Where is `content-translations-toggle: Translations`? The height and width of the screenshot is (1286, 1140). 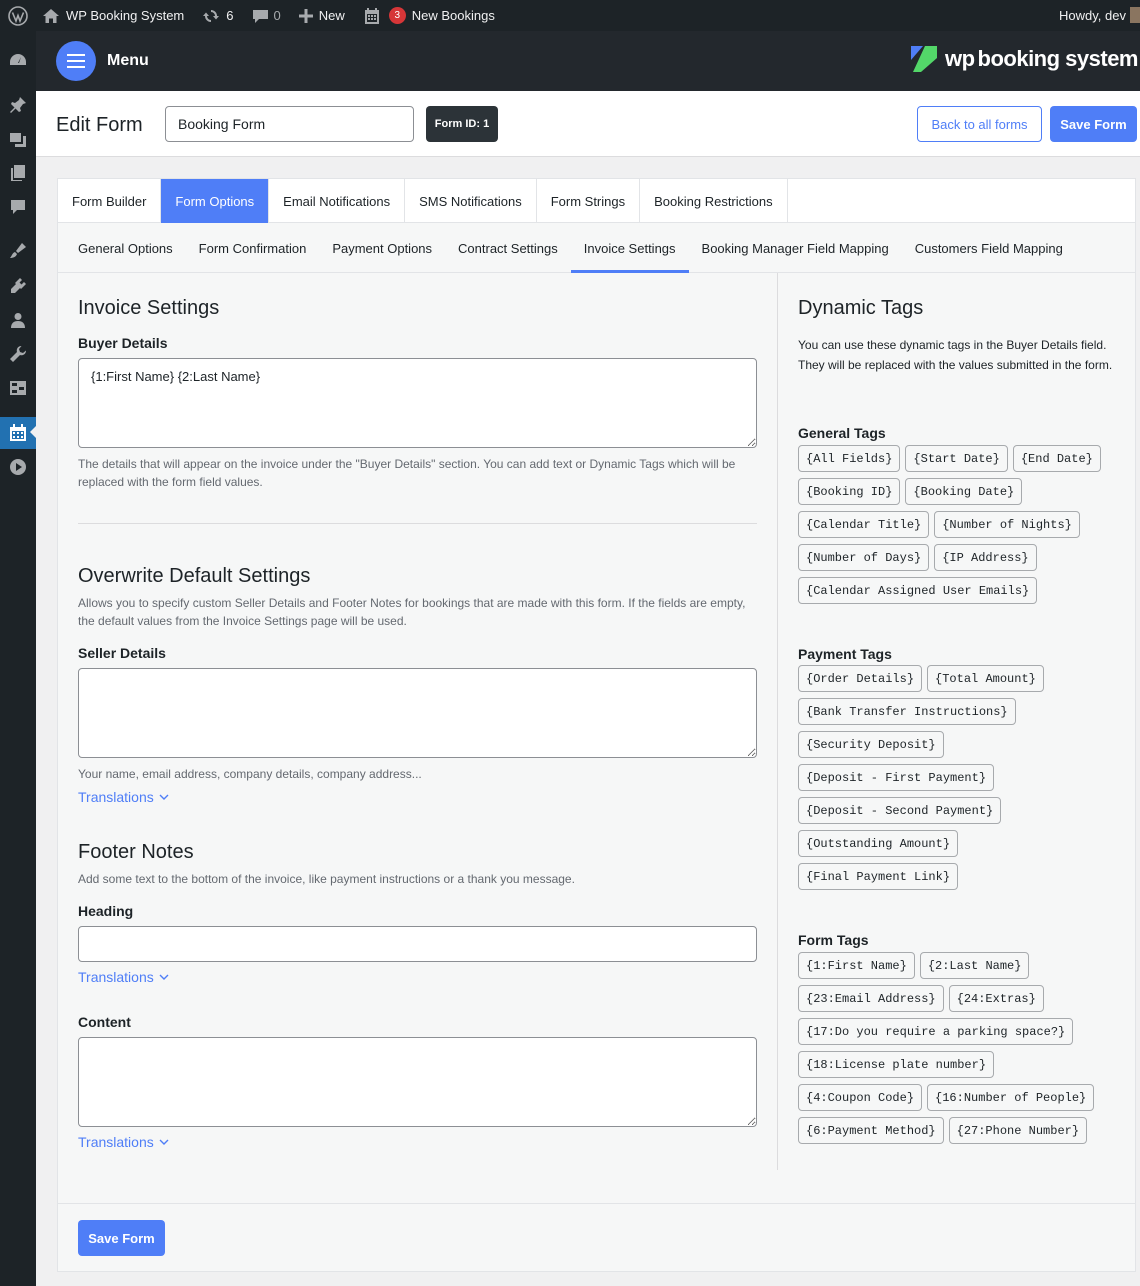 content-translations-toggle: Translations is located at coordinates (123, 1142).